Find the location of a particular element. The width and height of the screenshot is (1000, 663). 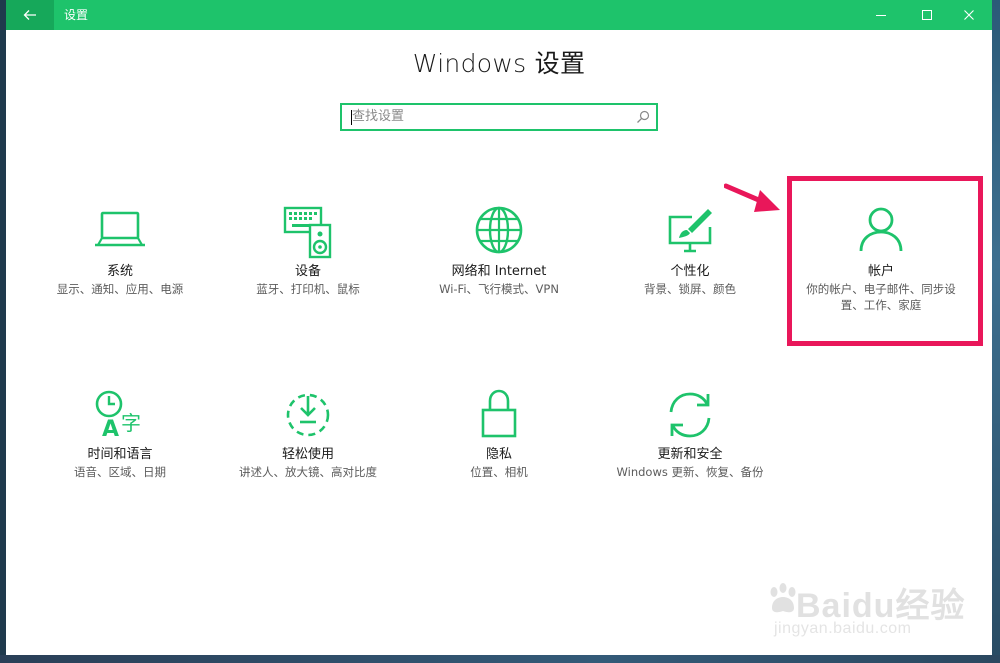

back-button is located at coordinates (30, 15).